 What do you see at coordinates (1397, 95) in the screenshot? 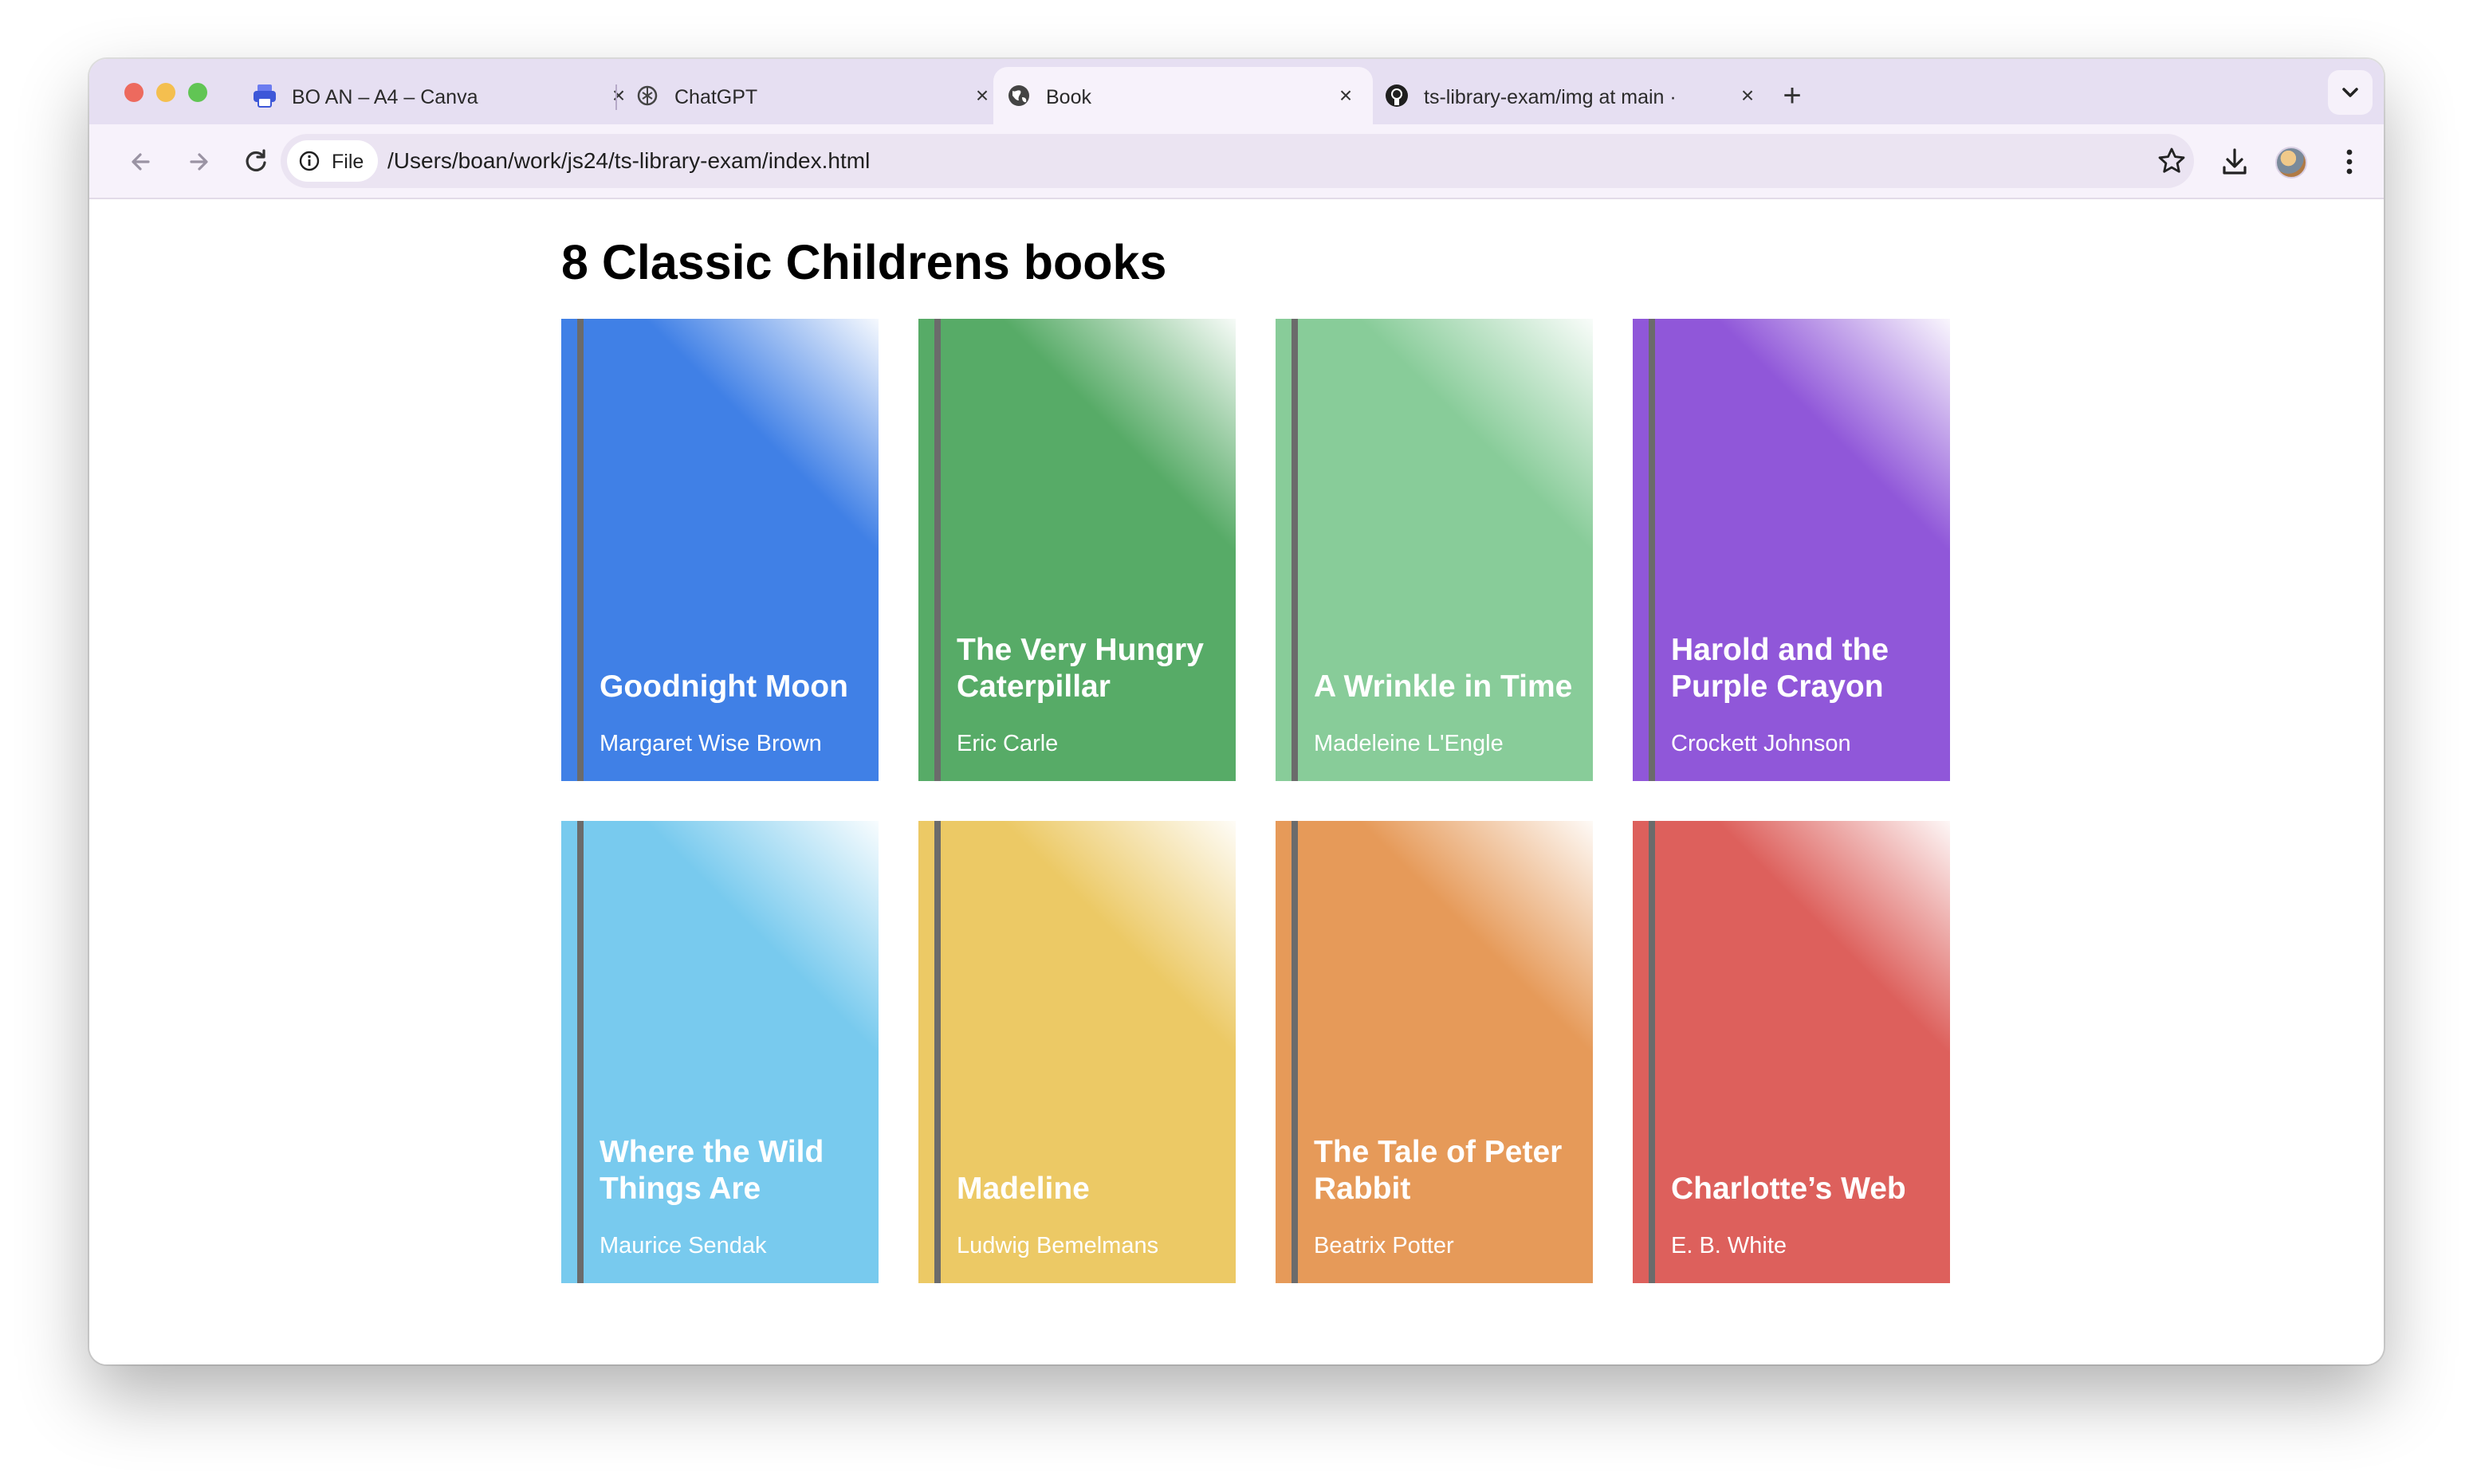
I see `github-icon` at bounding box center [1397, 95].